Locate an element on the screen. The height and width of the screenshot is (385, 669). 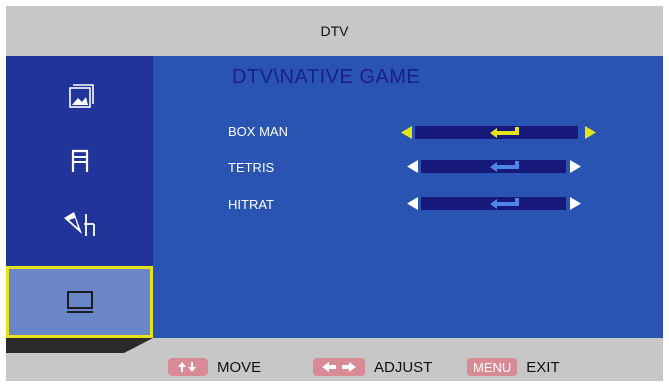
music-note-icon is located at coordinates (79, 160).